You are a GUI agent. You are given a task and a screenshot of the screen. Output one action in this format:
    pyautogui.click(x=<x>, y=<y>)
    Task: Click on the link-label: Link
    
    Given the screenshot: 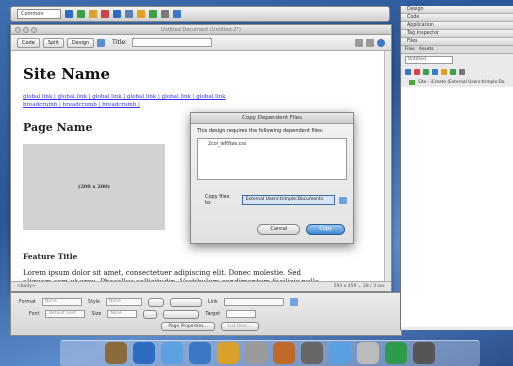 What is the action you would take?
    pyautogui.click(x=212, y=302)
    